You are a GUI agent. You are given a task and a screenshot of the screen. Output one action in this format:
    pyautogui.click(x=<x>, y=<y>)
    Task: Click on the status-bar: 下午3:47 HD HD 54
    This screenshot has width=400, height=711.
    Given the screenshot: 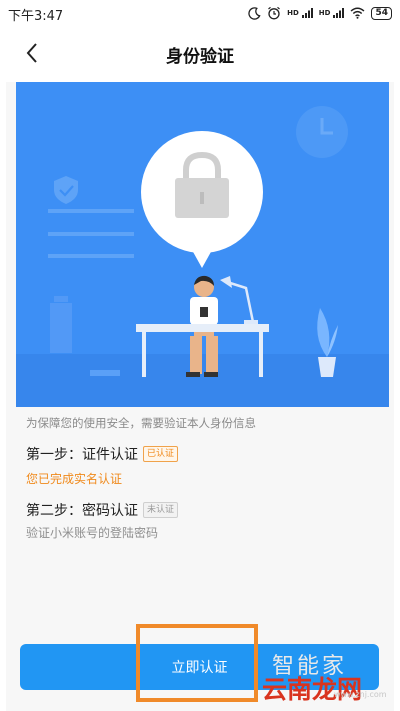 What is the action you would take?
    pyautogui.click(x=200, y=13)
    